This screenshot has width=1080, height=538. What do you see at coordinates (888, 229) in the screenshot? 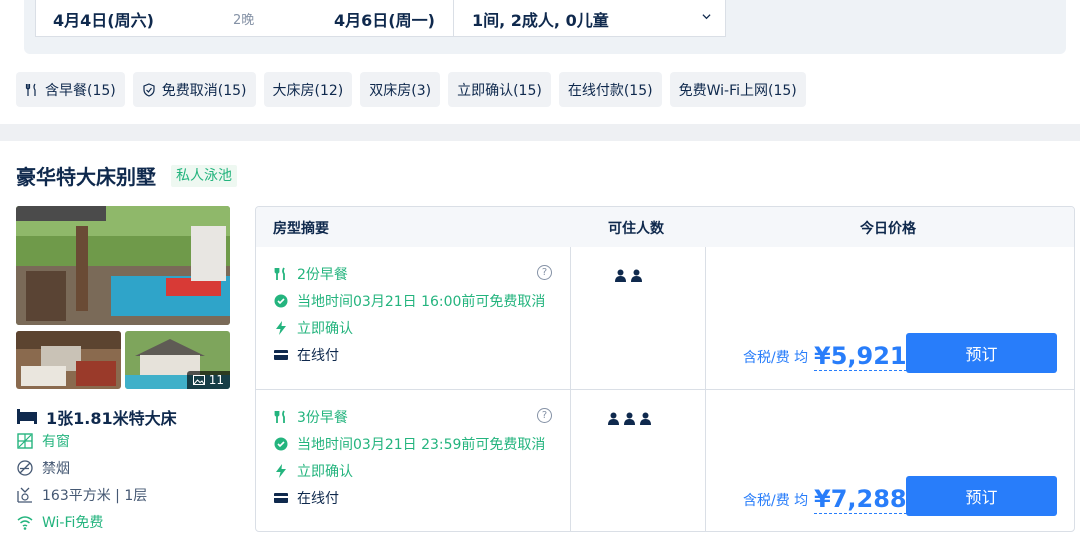
I see `header-price: 今日价格` at bounding box center [888, 229].